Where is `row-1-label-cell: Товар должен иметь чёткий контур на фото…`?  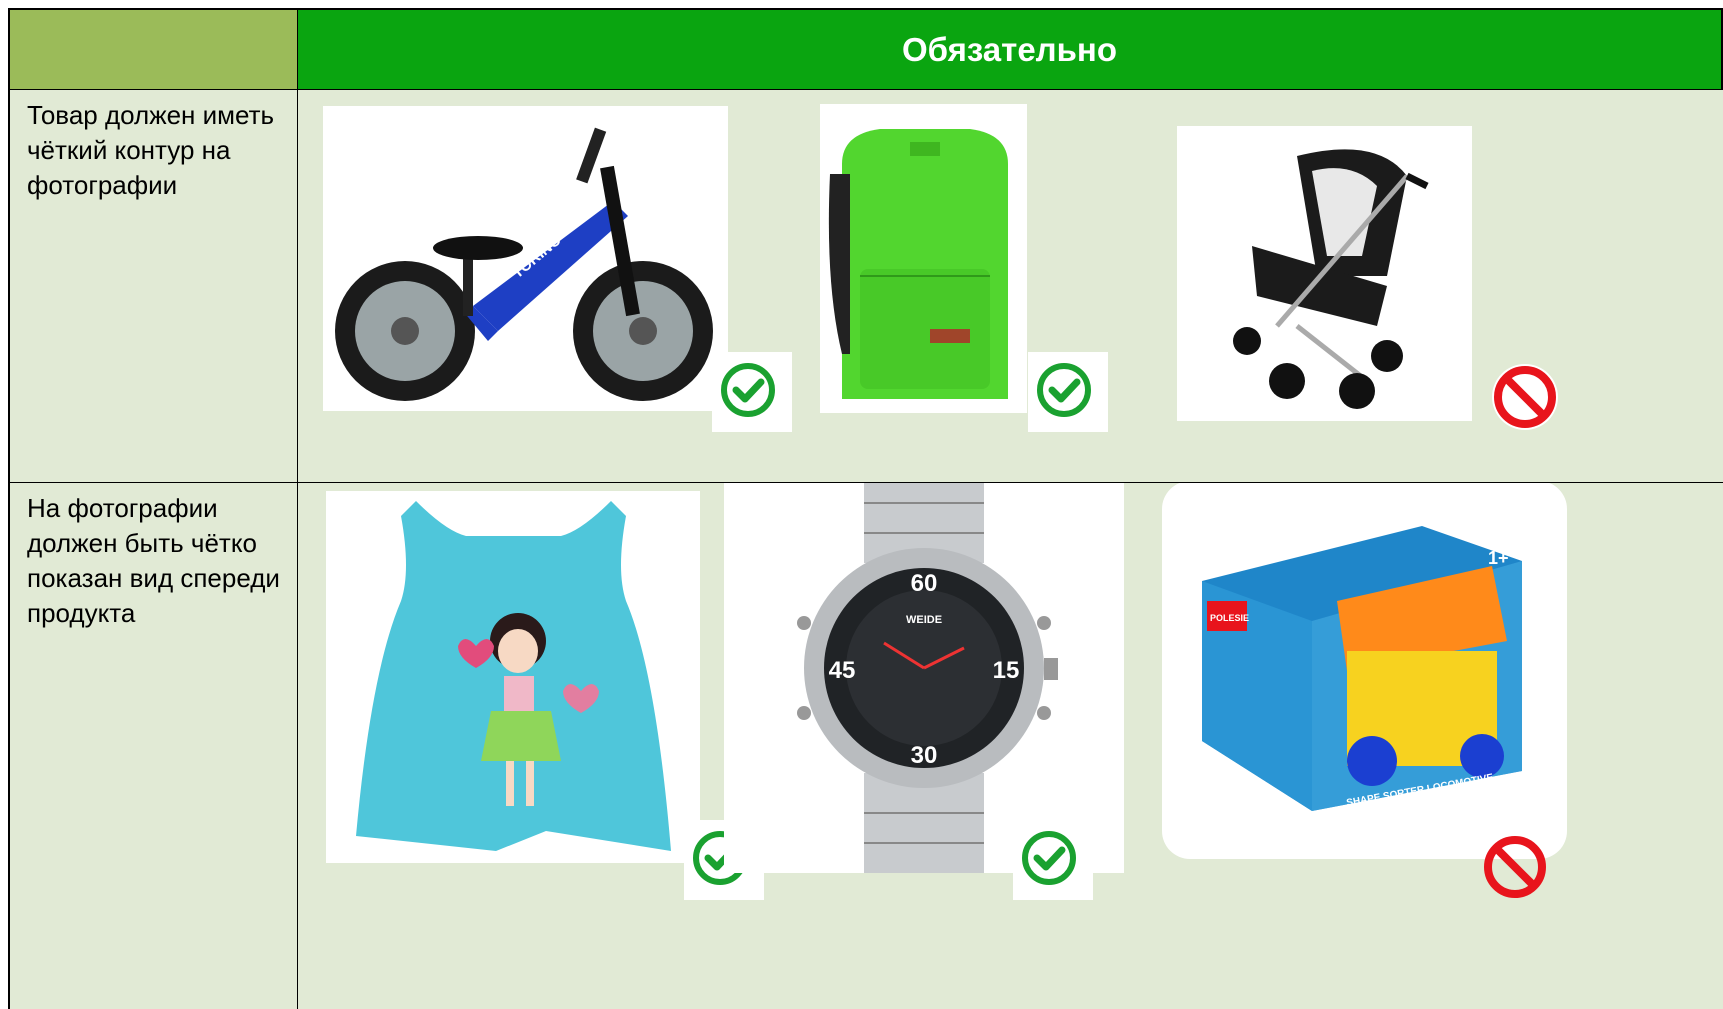
row-1-label-cell: Товар должен иметь чёткий контур на фото… is located at coordinates (153, 287).